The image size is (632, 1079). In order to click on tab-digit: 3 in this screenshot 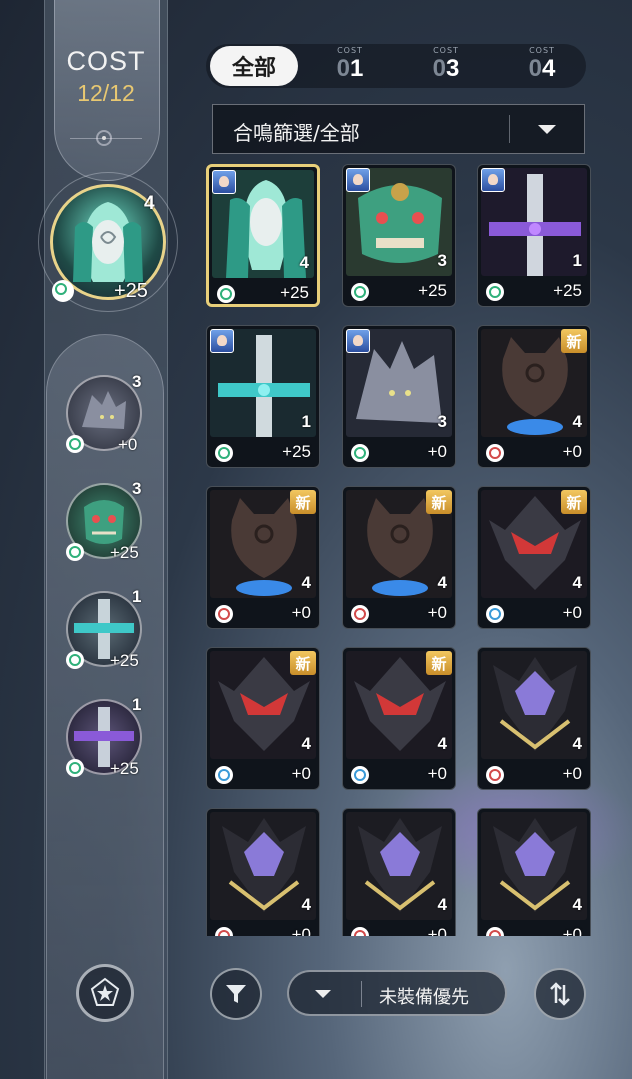, I will do `click(453, 68)`.